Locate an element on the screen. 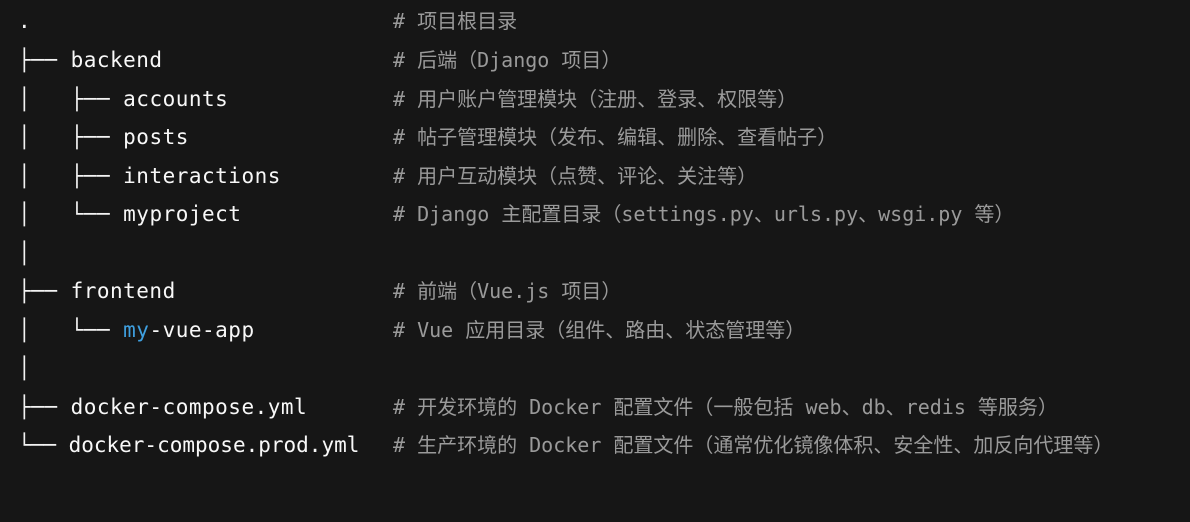 This screenshot has height=522, width=1190. tree-entry: └── docker-compose.prod.yml is located at coordinates (188, 445).